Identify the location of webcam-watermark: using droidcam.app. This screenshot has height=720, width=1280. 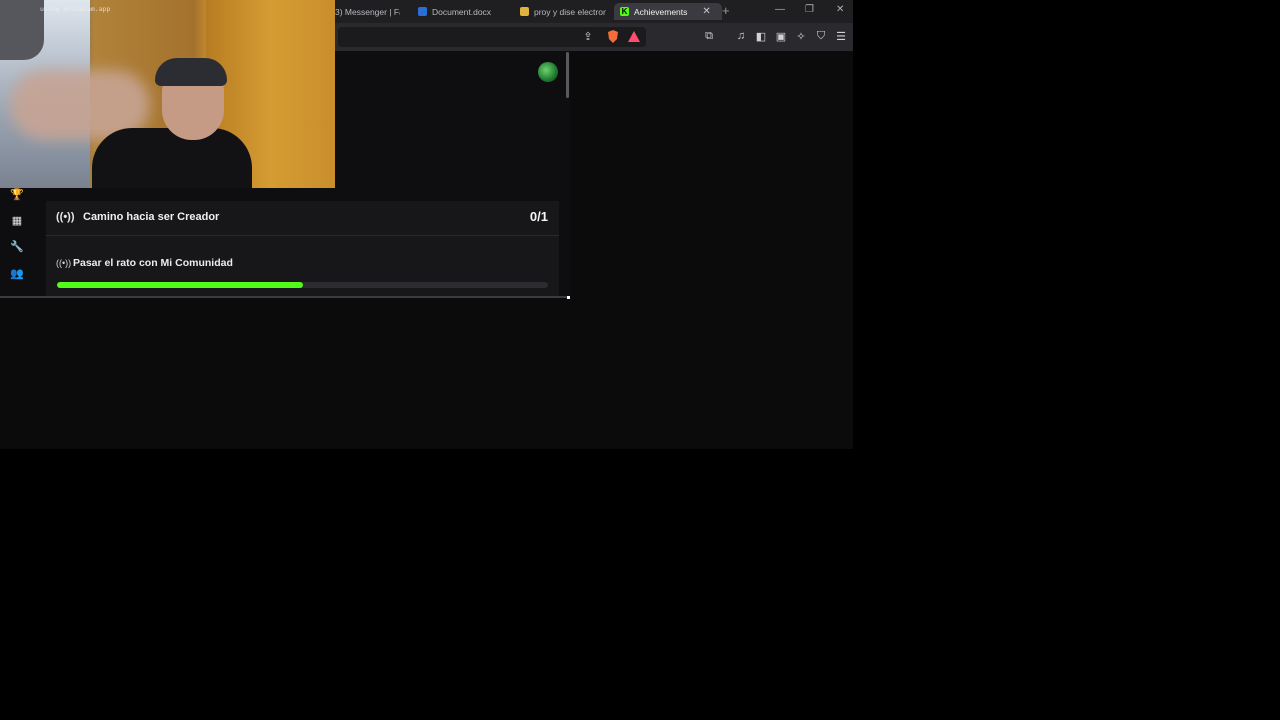
(75, 9).